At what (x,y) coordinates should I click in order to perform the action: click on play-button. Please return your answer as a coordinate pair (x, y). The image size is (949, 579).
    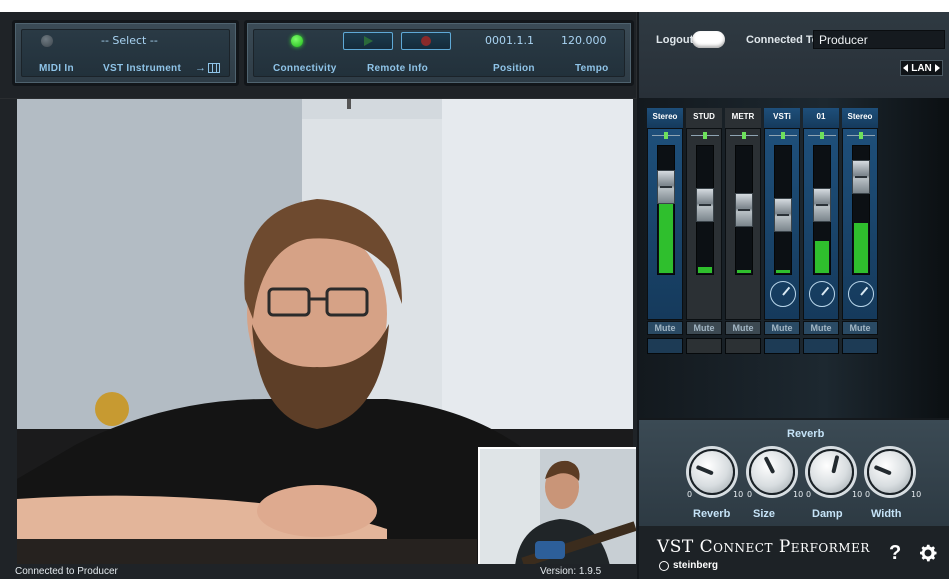
    Looking at the image, I should click on (368, 41).